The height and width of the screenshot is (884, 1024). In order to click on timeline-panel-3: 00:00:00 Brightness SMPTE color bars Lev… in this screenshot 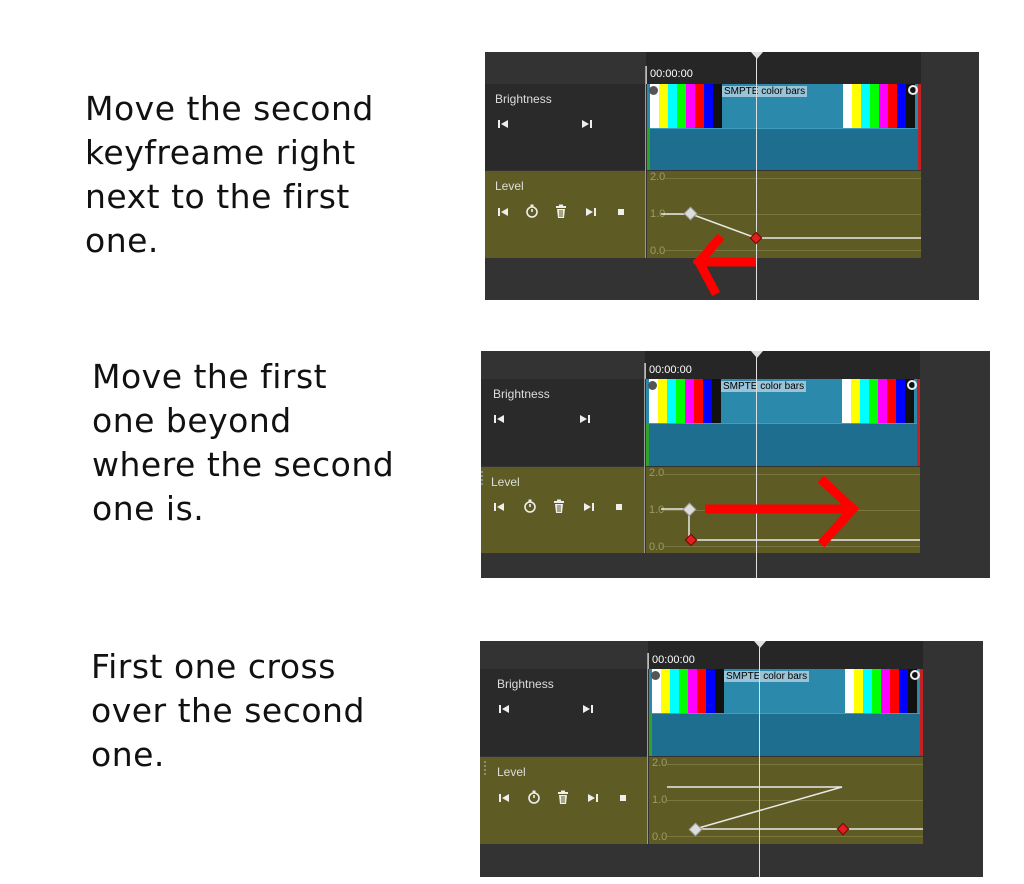, I will do `click(731, 759)`.